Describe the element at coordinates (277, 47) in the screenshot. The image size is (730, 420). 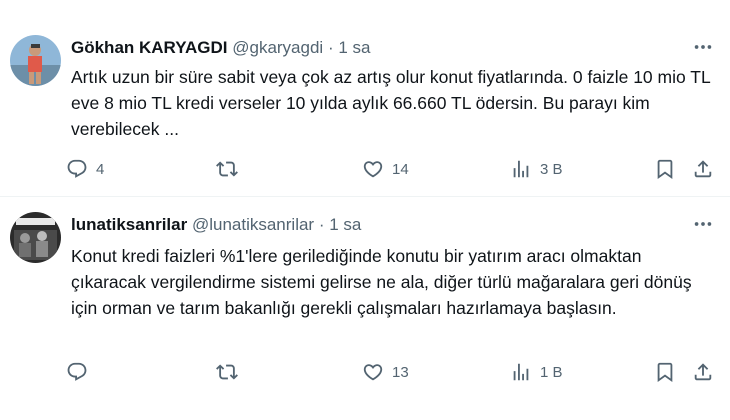
I see `user-handle: @gkaryagdi` at that location.